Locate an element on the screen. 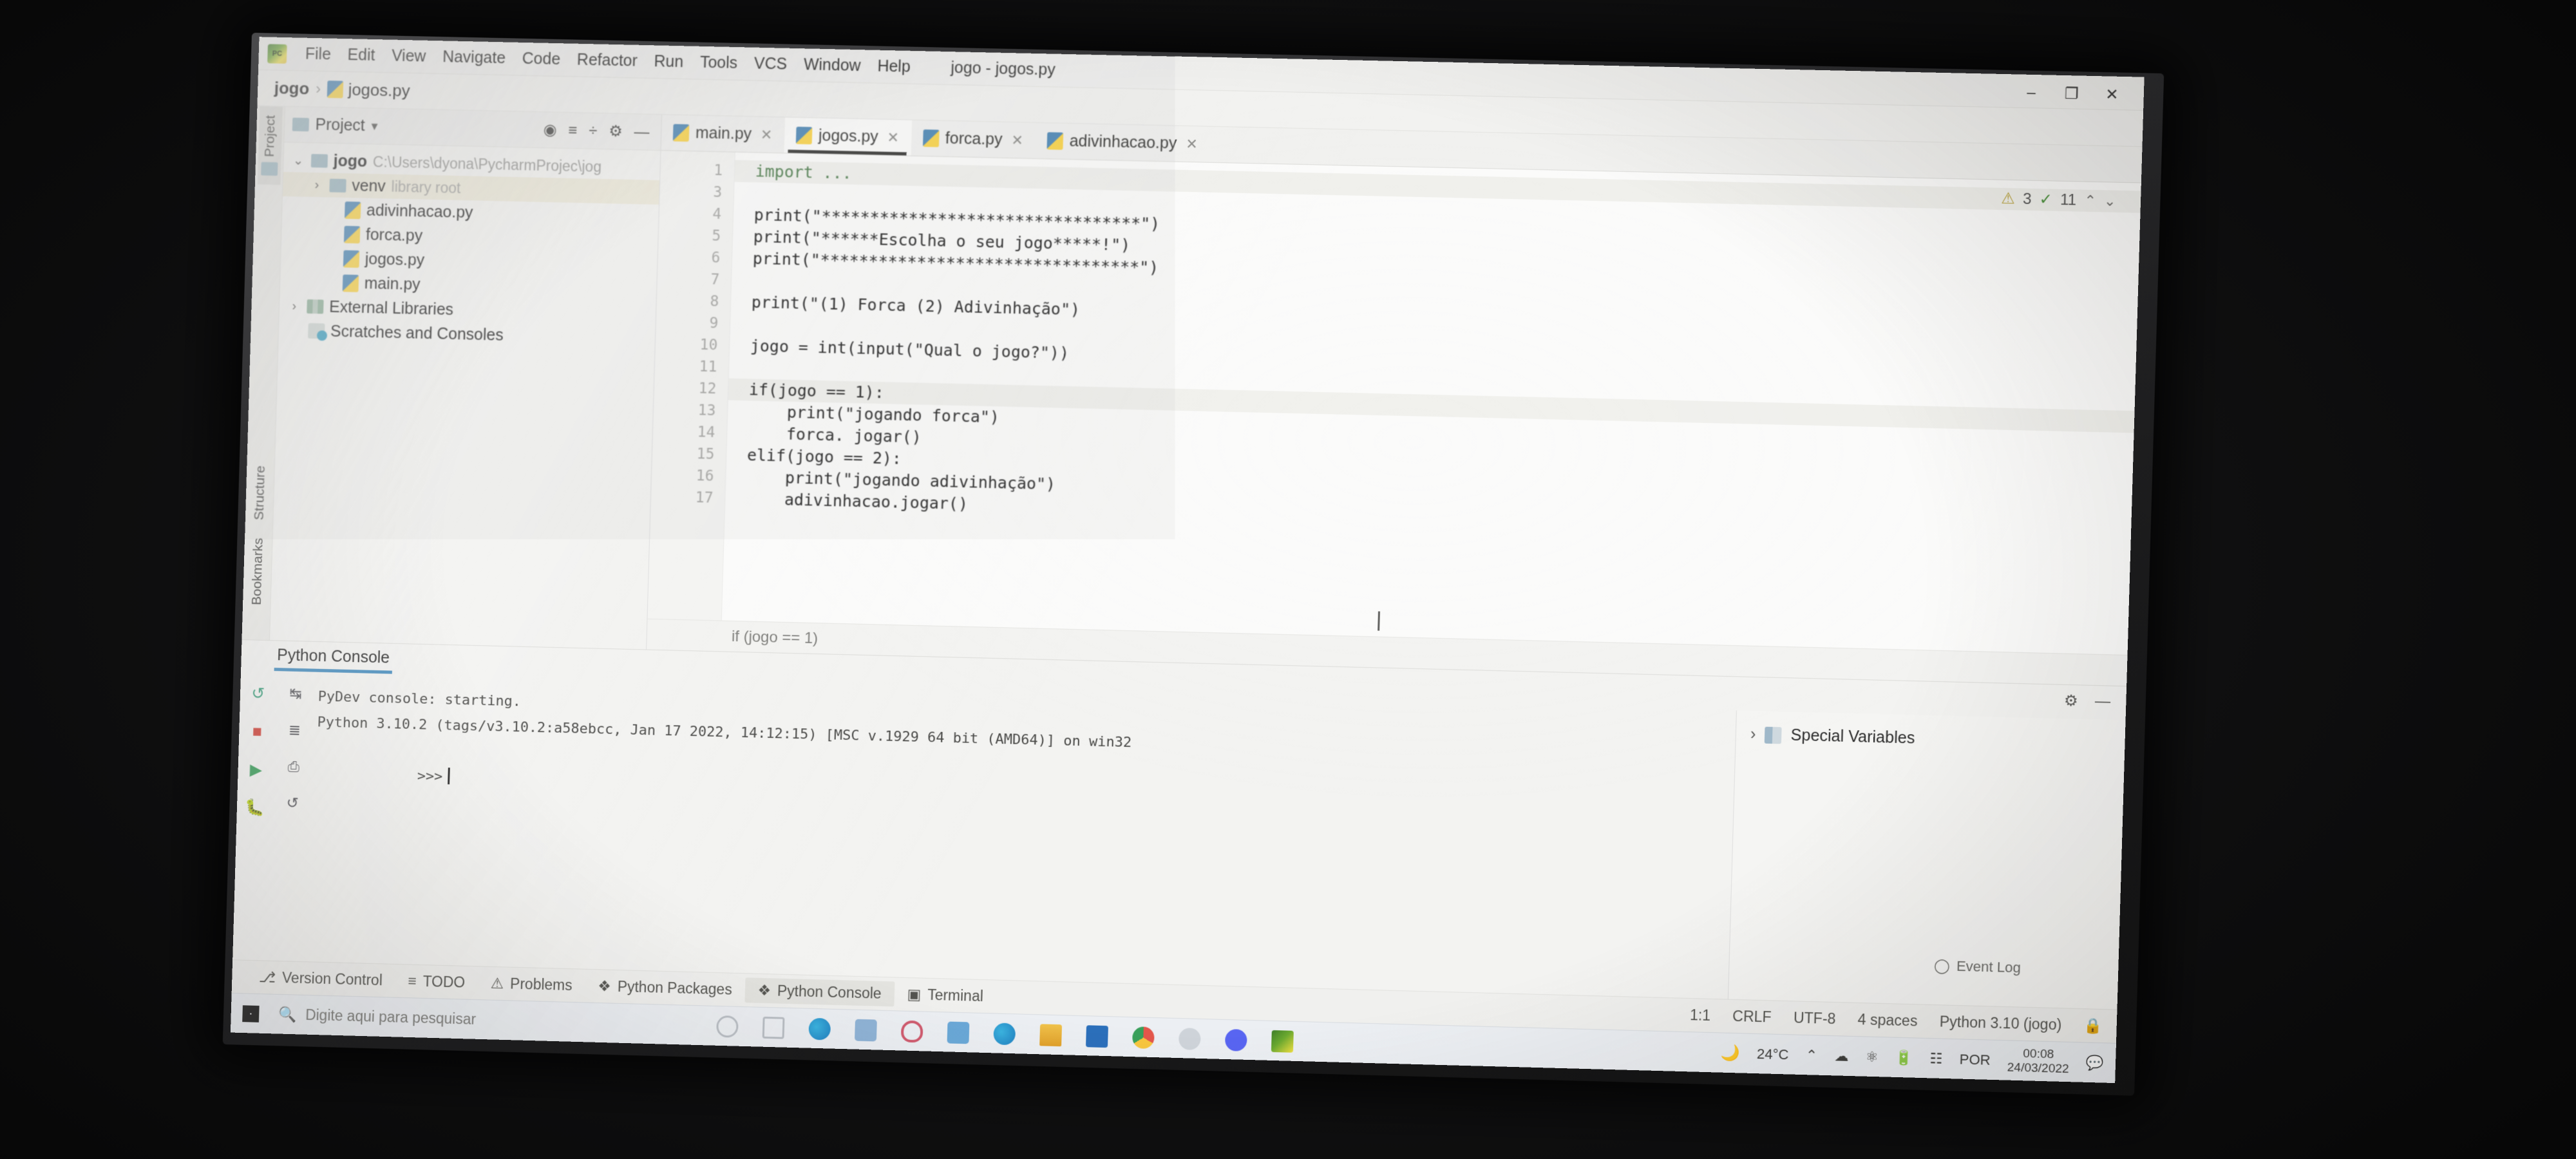  project-panel-title: Project ▾ is located at coordinates (335, 125).